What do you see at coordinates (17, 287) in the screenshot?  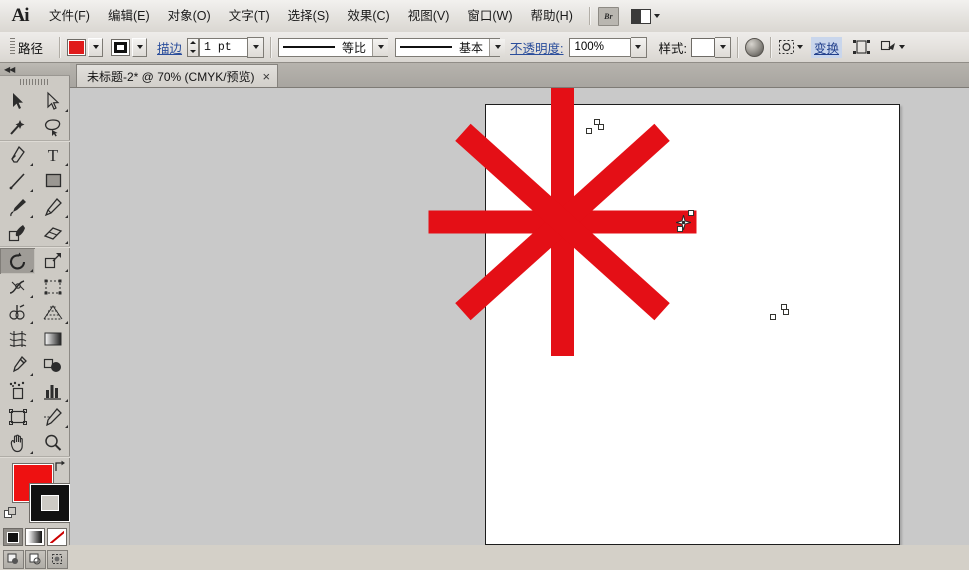 I see `tool-width` at bounding box center [17, 287].